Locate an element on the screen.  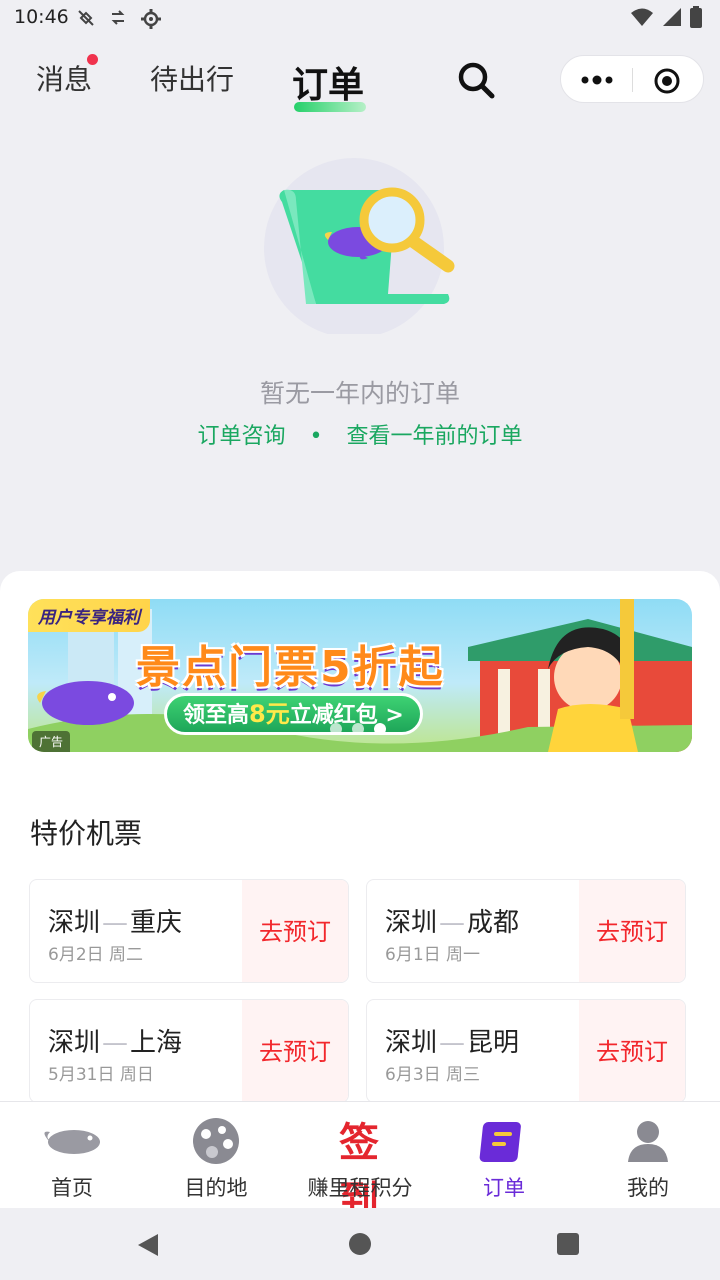
battery-icon is located at coordinates (696, 17).